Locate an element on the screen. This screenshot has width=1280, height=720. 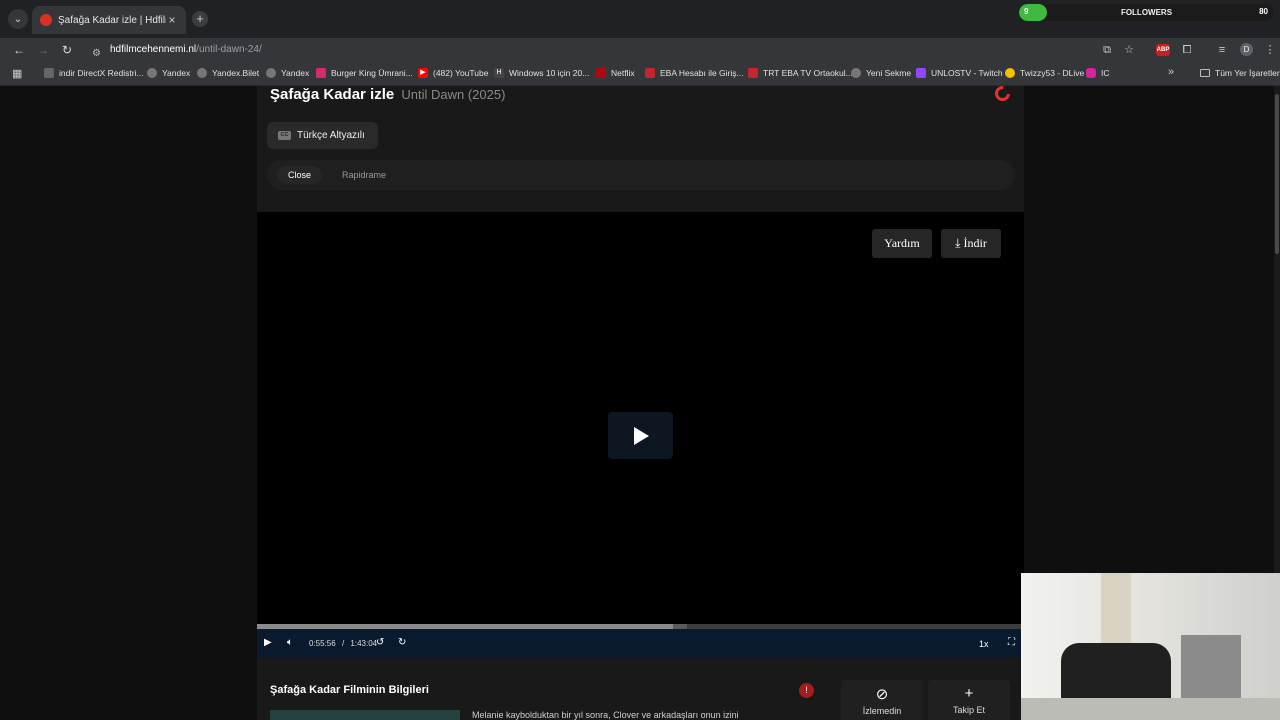
watched-toggle-button: ⊘ İzlemedin is located at coordinates (882, 700).